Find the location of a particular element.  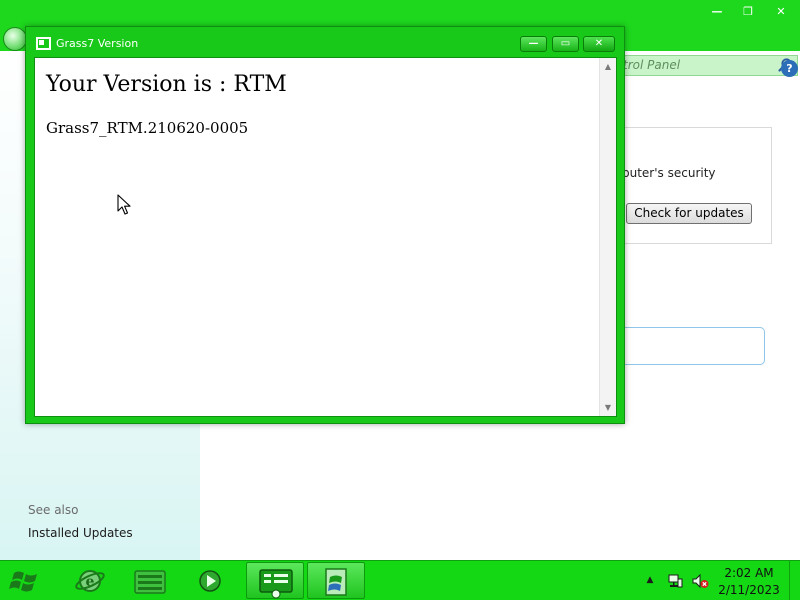

winver-icon is located at coordinates (336, 582).